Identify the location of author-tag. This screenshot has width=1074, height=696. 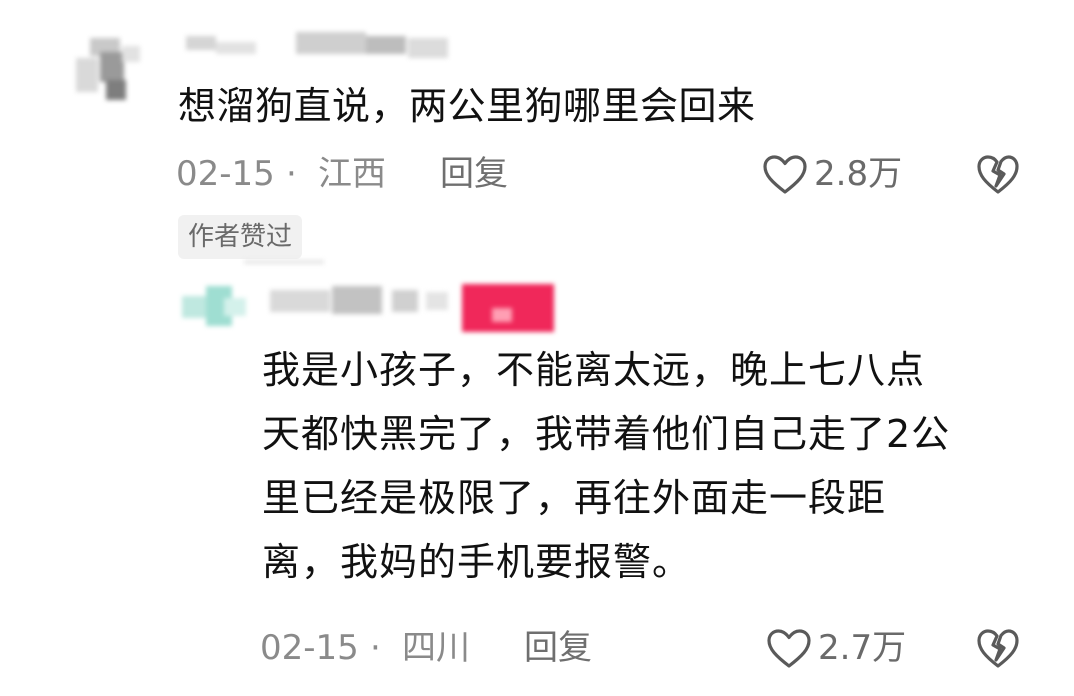
(508, 308).